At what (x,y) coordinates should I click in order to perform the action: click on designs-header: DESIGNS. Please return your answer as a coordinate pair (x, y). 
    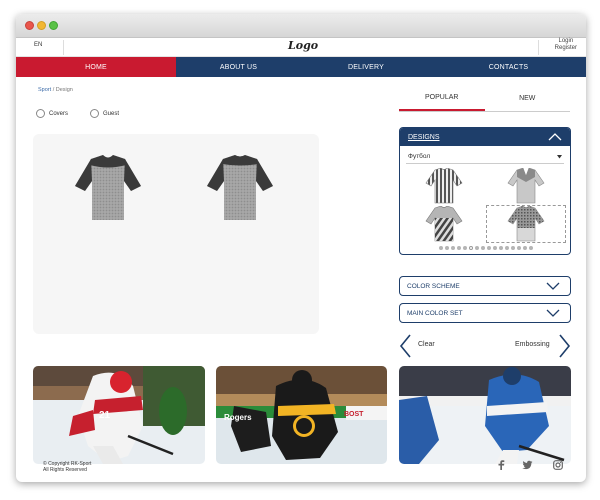
    Looking at the image, I should click on (485, 137).